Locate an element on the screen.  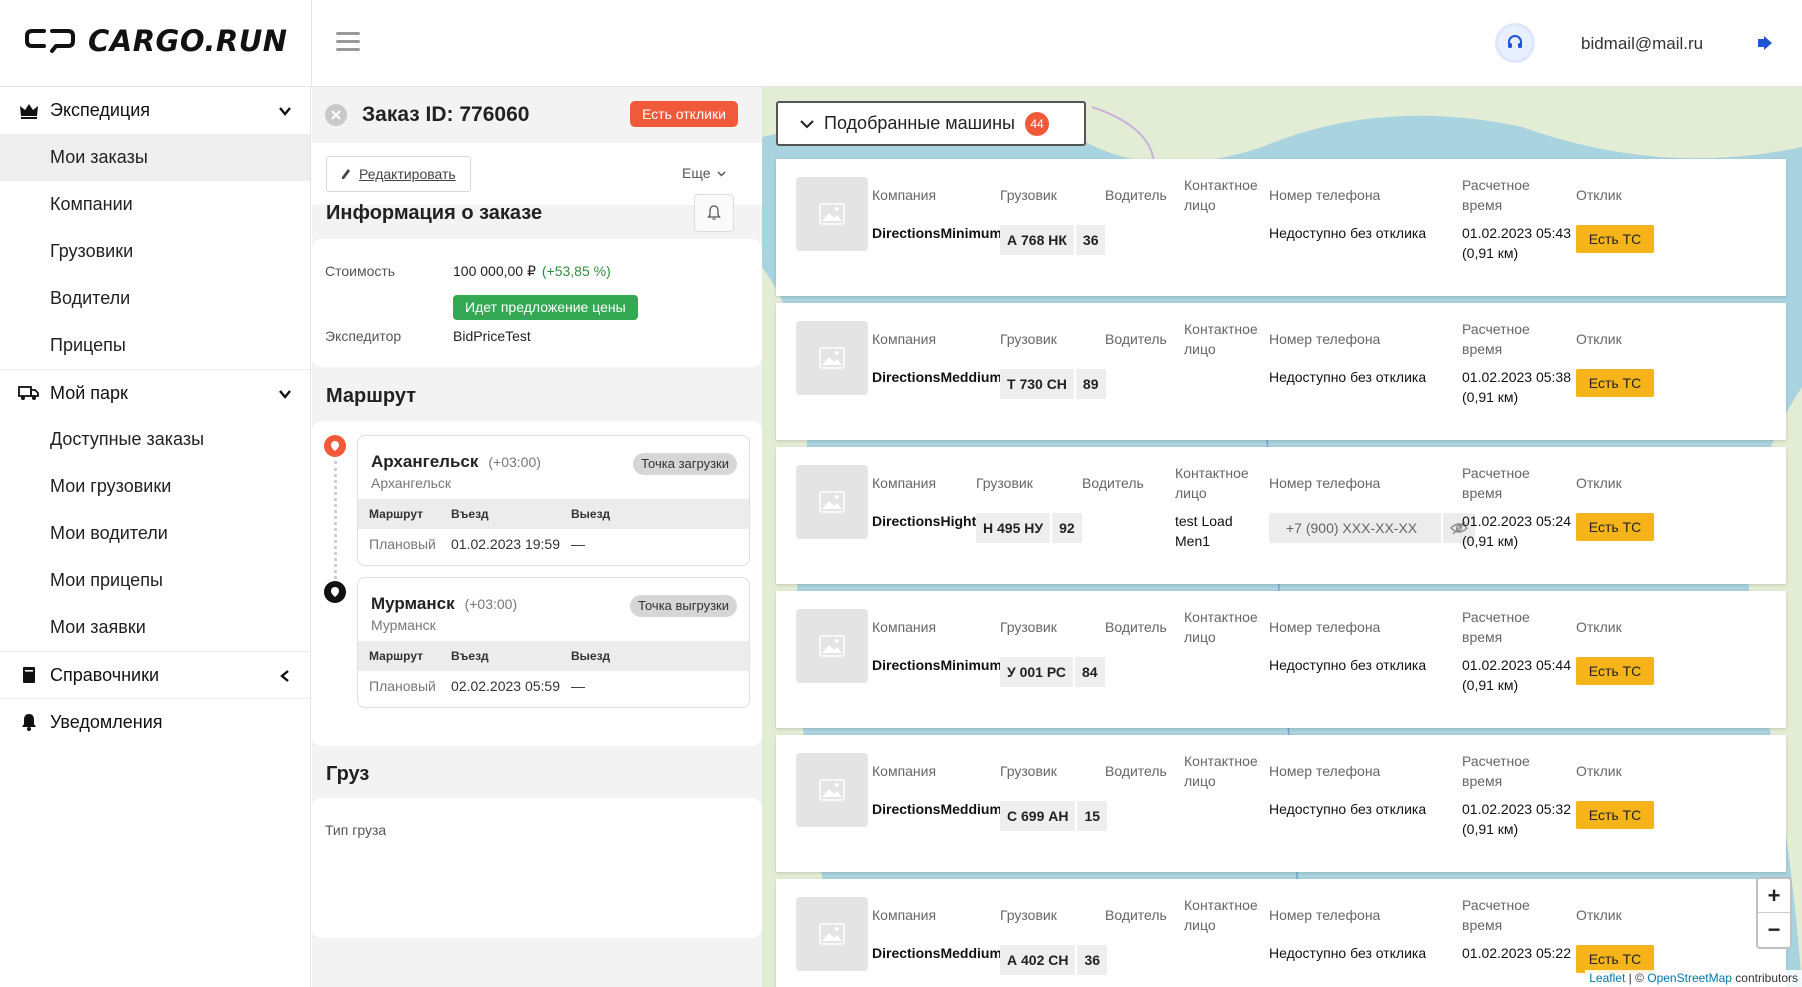
cargo-section: Тип груза is located at coordinates (537, 868).